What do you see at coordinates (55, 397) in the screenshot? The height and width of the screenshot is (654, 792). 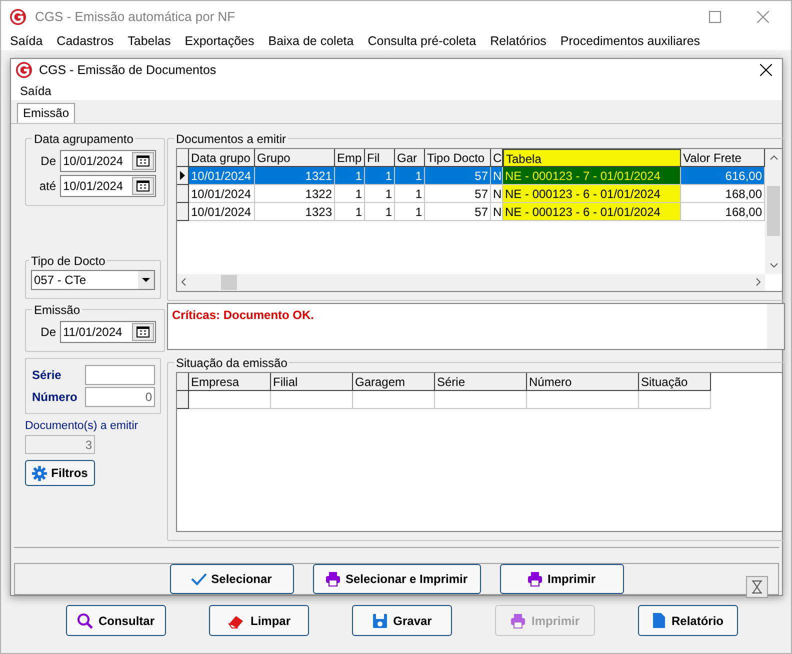 I see `field-label: Número` at bounding box center [55, 397].